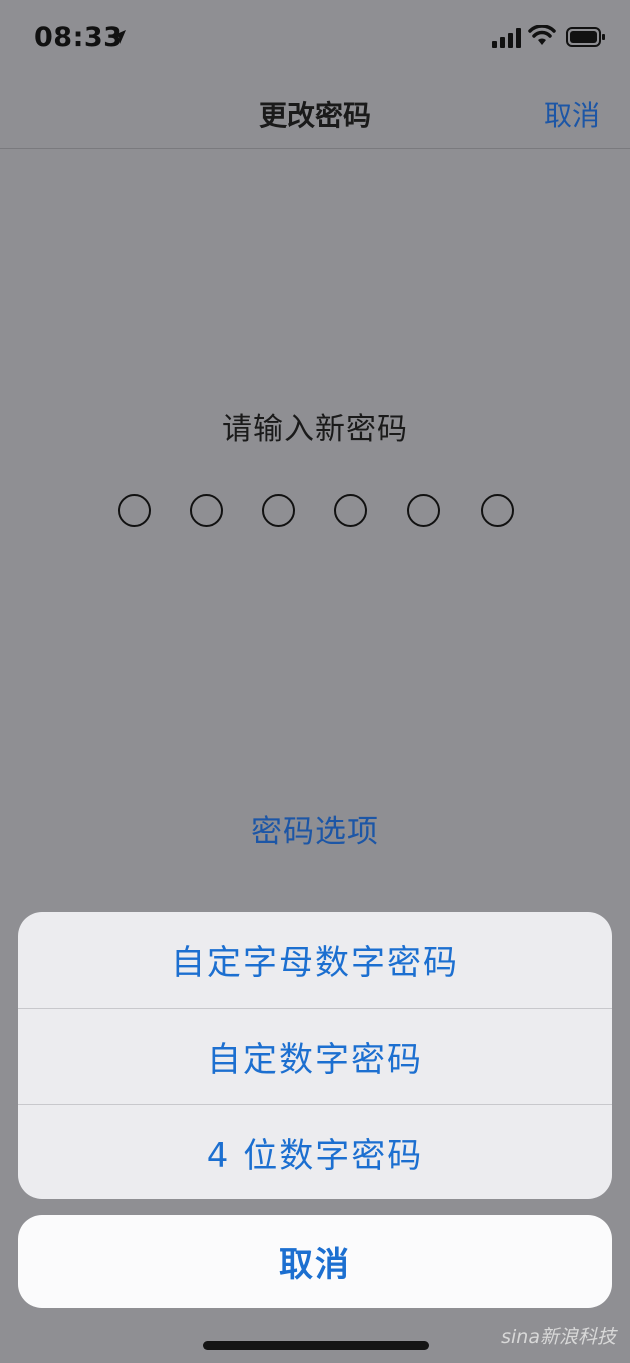 The image size is (630, 1363). What do you see at coordinates (507, 40) in the screenshot?
I see `cellular-signal-icon` at bounding box center [507, 40].